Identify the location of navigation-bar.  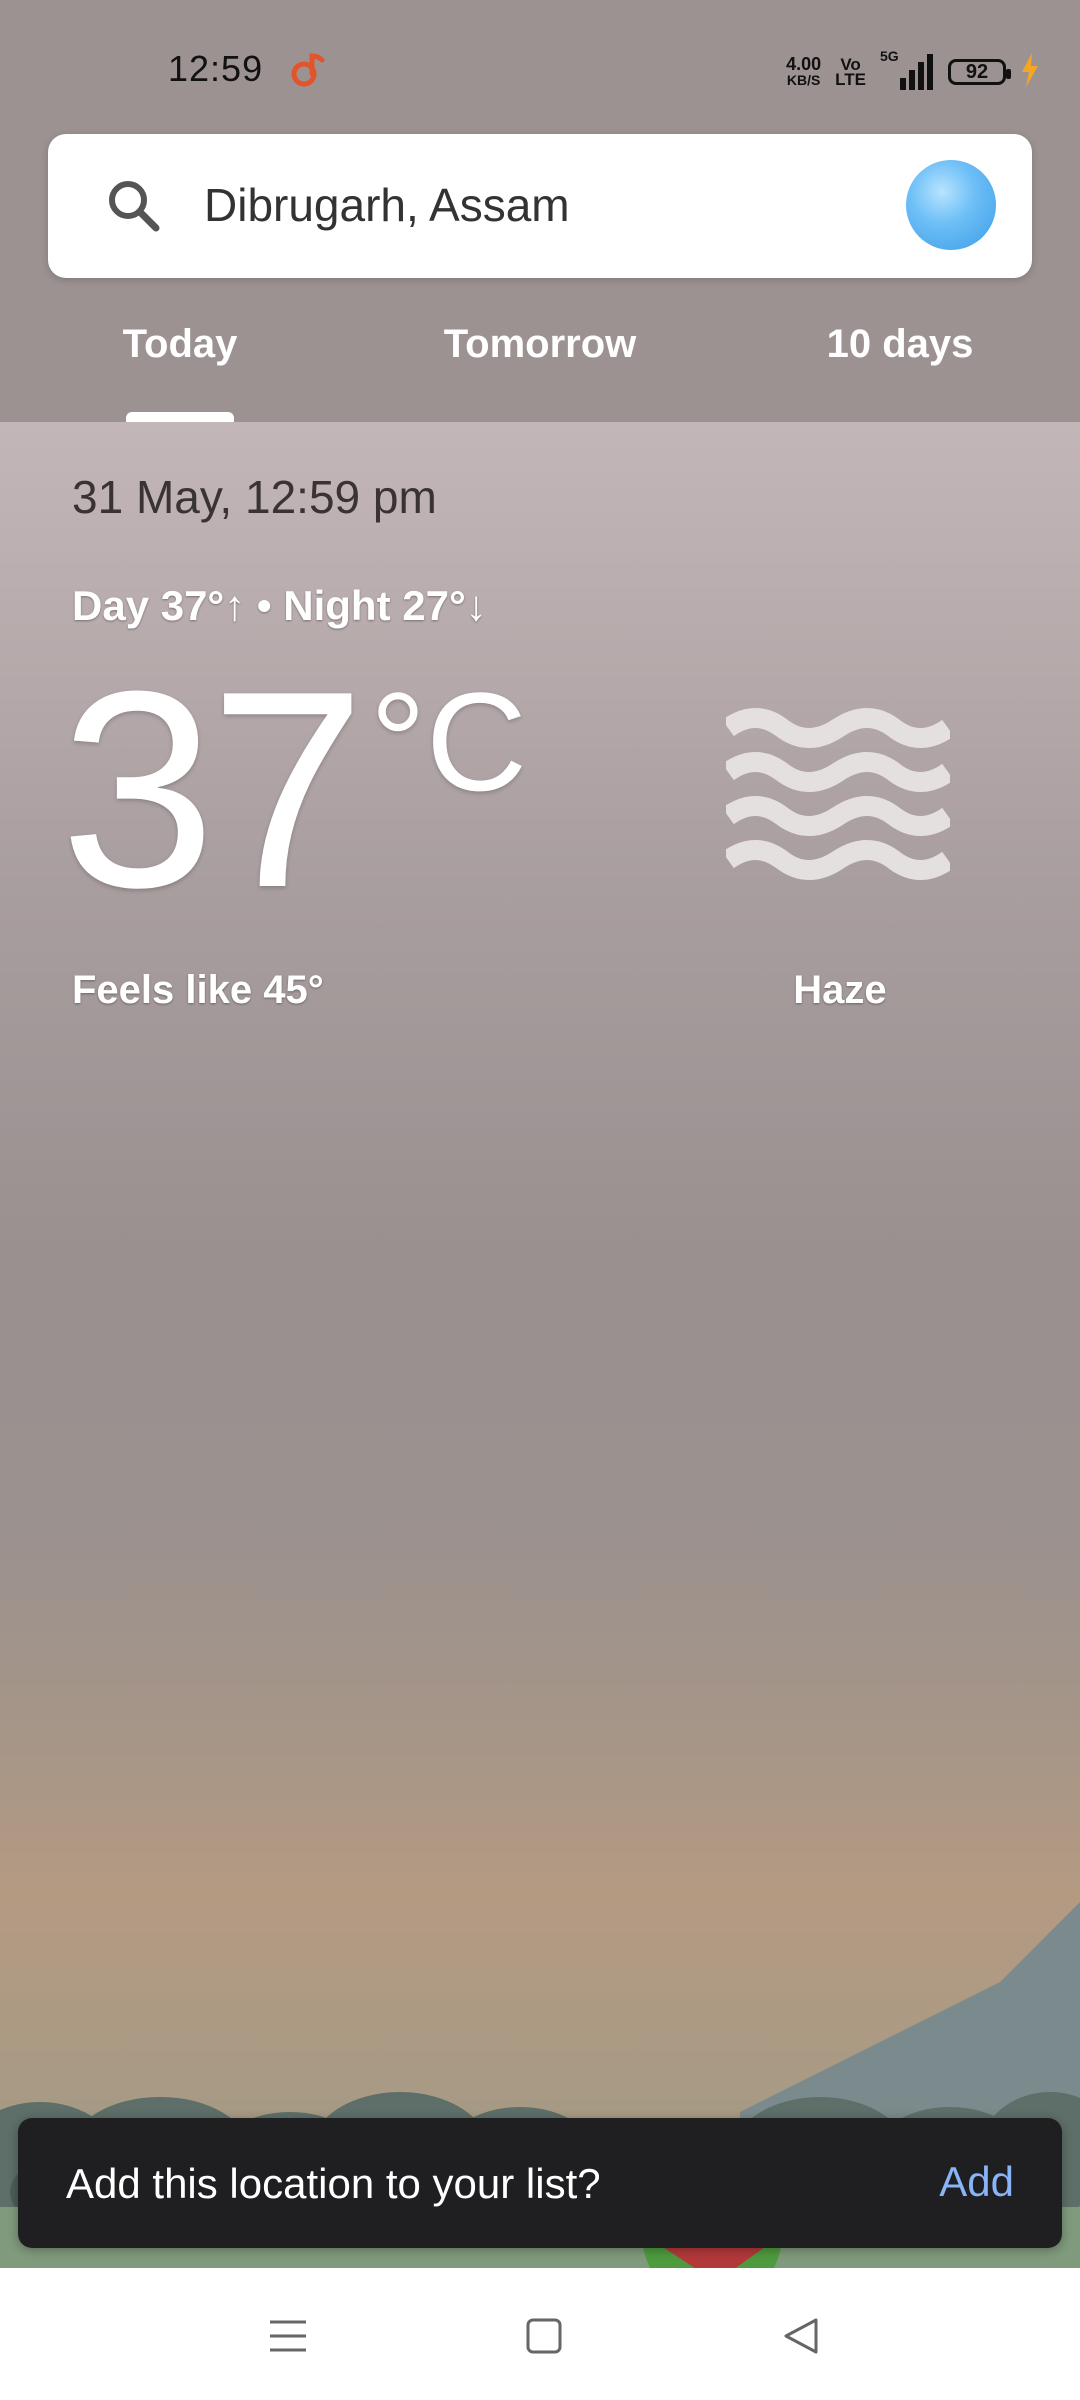
(540, 2334).